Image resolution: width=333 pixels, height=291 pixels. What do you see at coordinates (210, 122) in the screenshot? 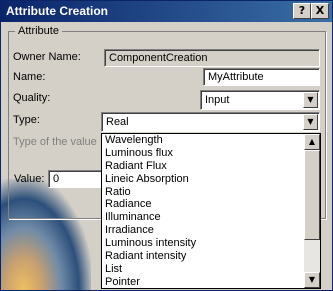
I see `type-select: Real ▼` at bounding box center [210, 122].